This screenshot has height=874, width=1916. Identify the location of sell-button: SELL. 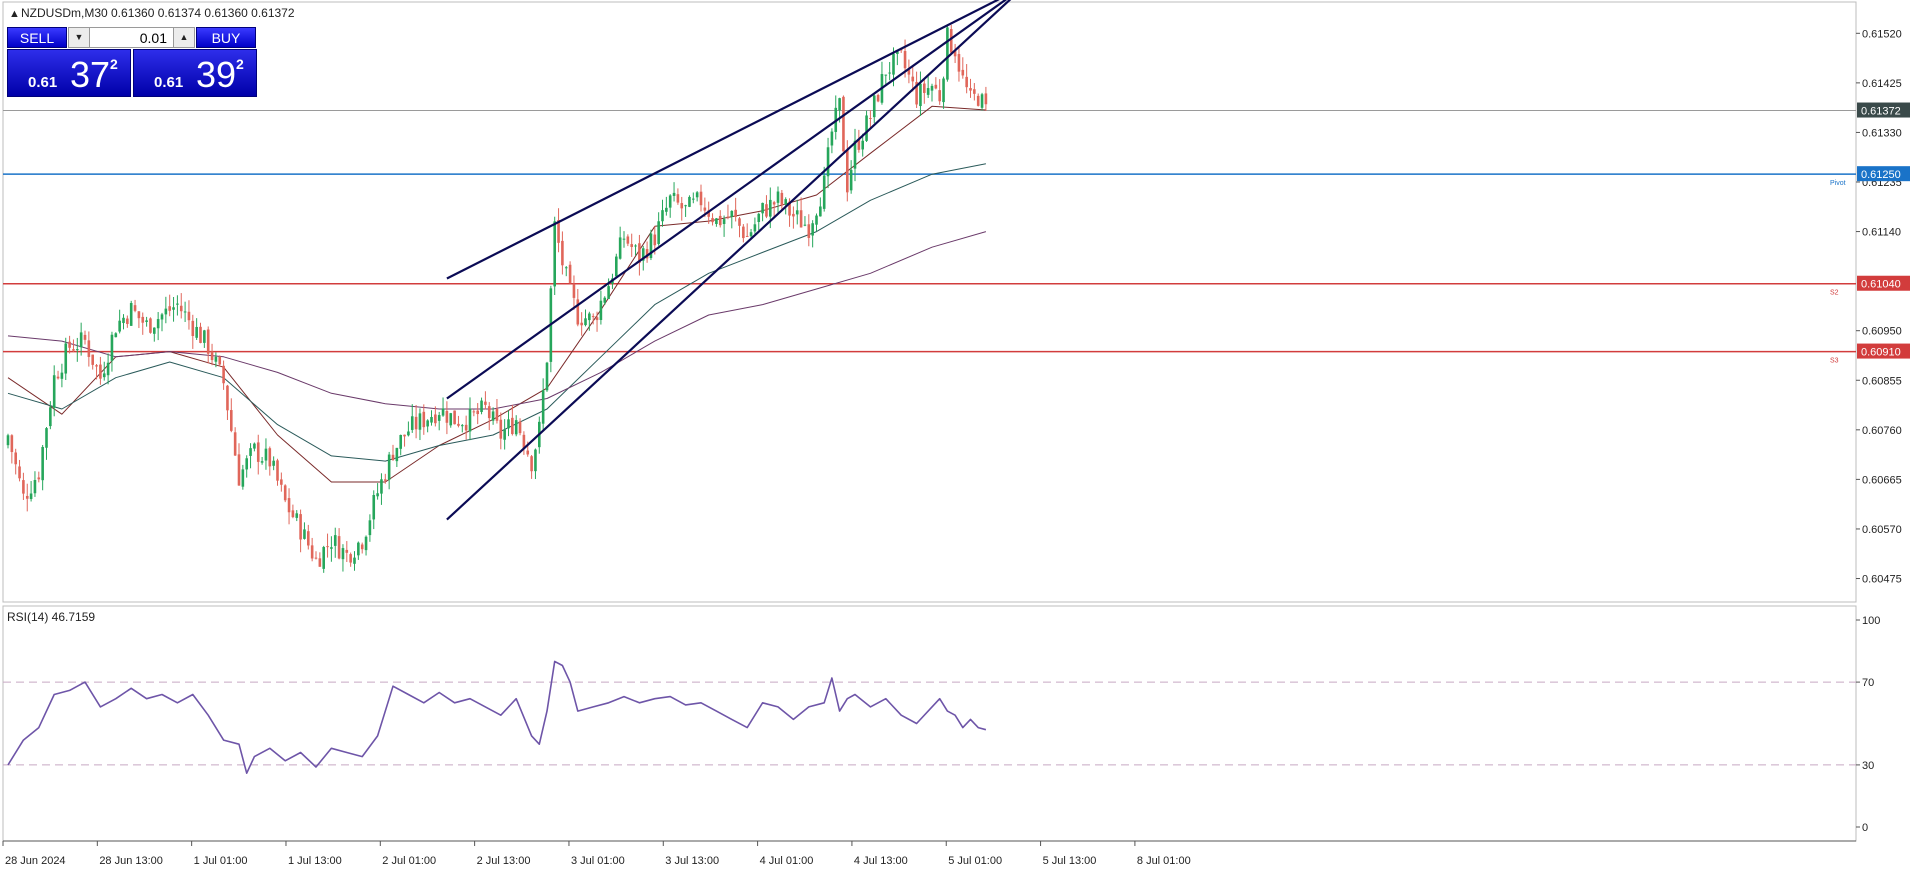
(37, 37).